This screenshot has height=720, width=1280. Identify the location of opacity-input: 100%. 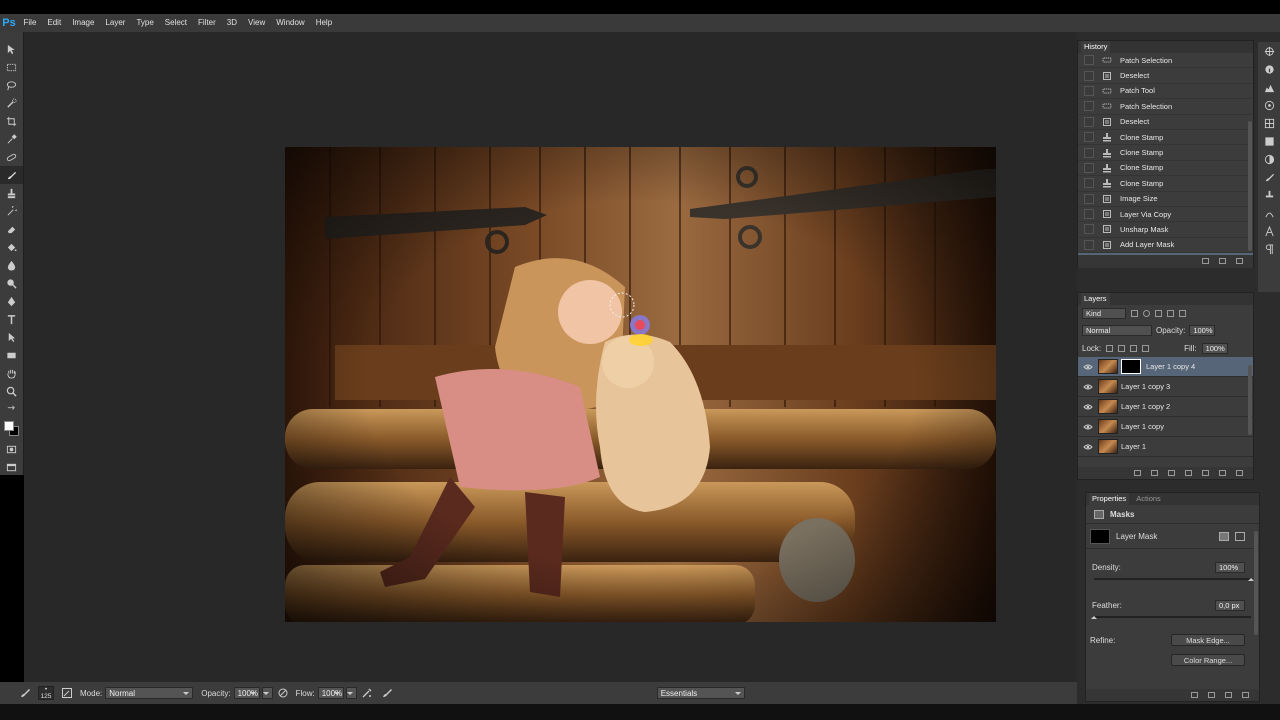
(246, 693).